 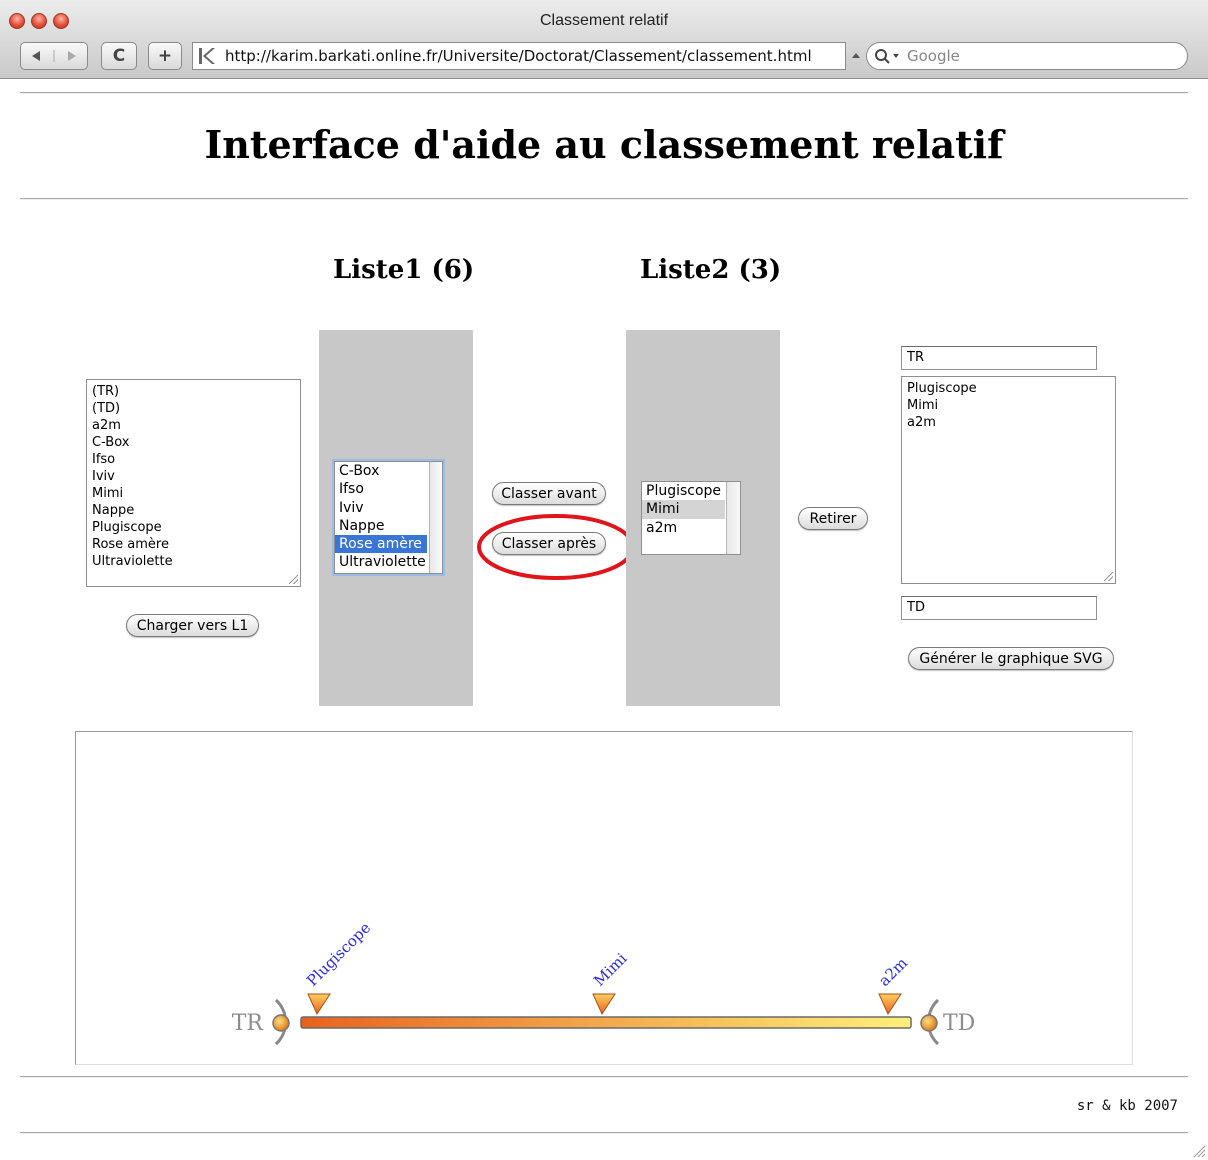 I want to click on footer-credit: sr & kb 2007, so click(x=1127, y=1106).